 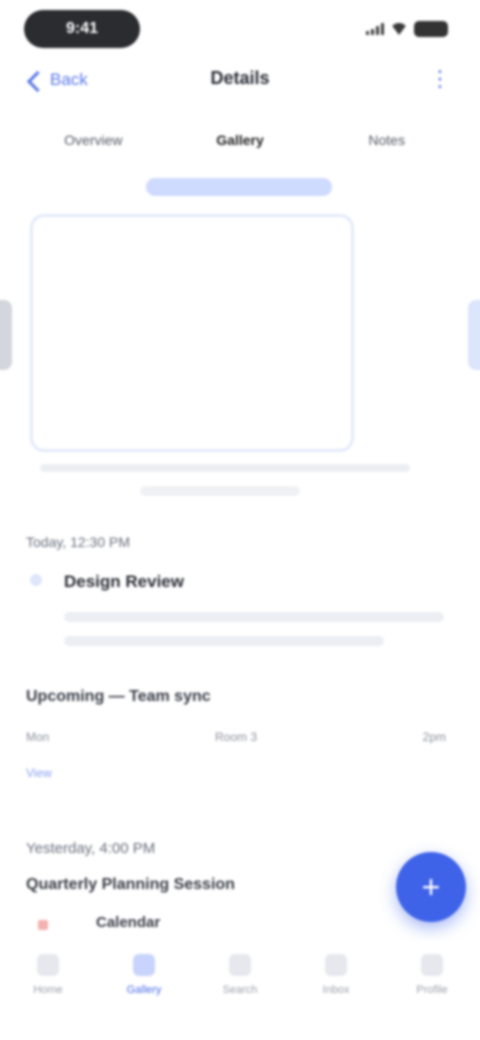 I want to click on section2-row: Mon Room 3 2pm, so click(x=236, y=740).